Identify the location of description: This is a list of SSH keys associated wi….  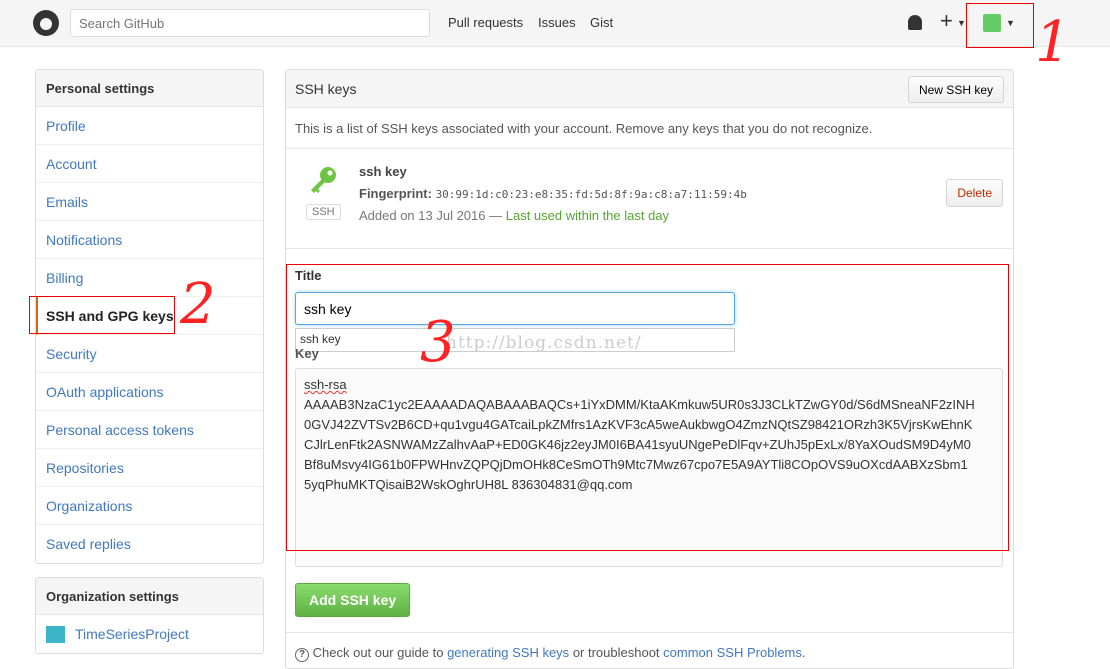
(584, 128).